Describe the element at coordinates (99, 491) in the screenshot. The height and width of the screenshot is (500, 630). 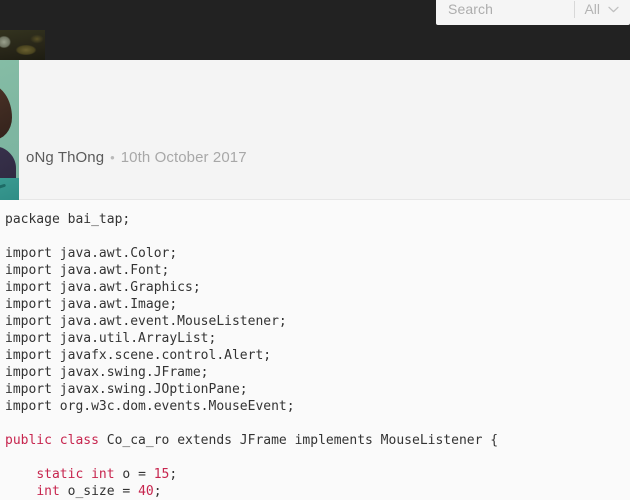
I see `code-text: o_size =` at that location.